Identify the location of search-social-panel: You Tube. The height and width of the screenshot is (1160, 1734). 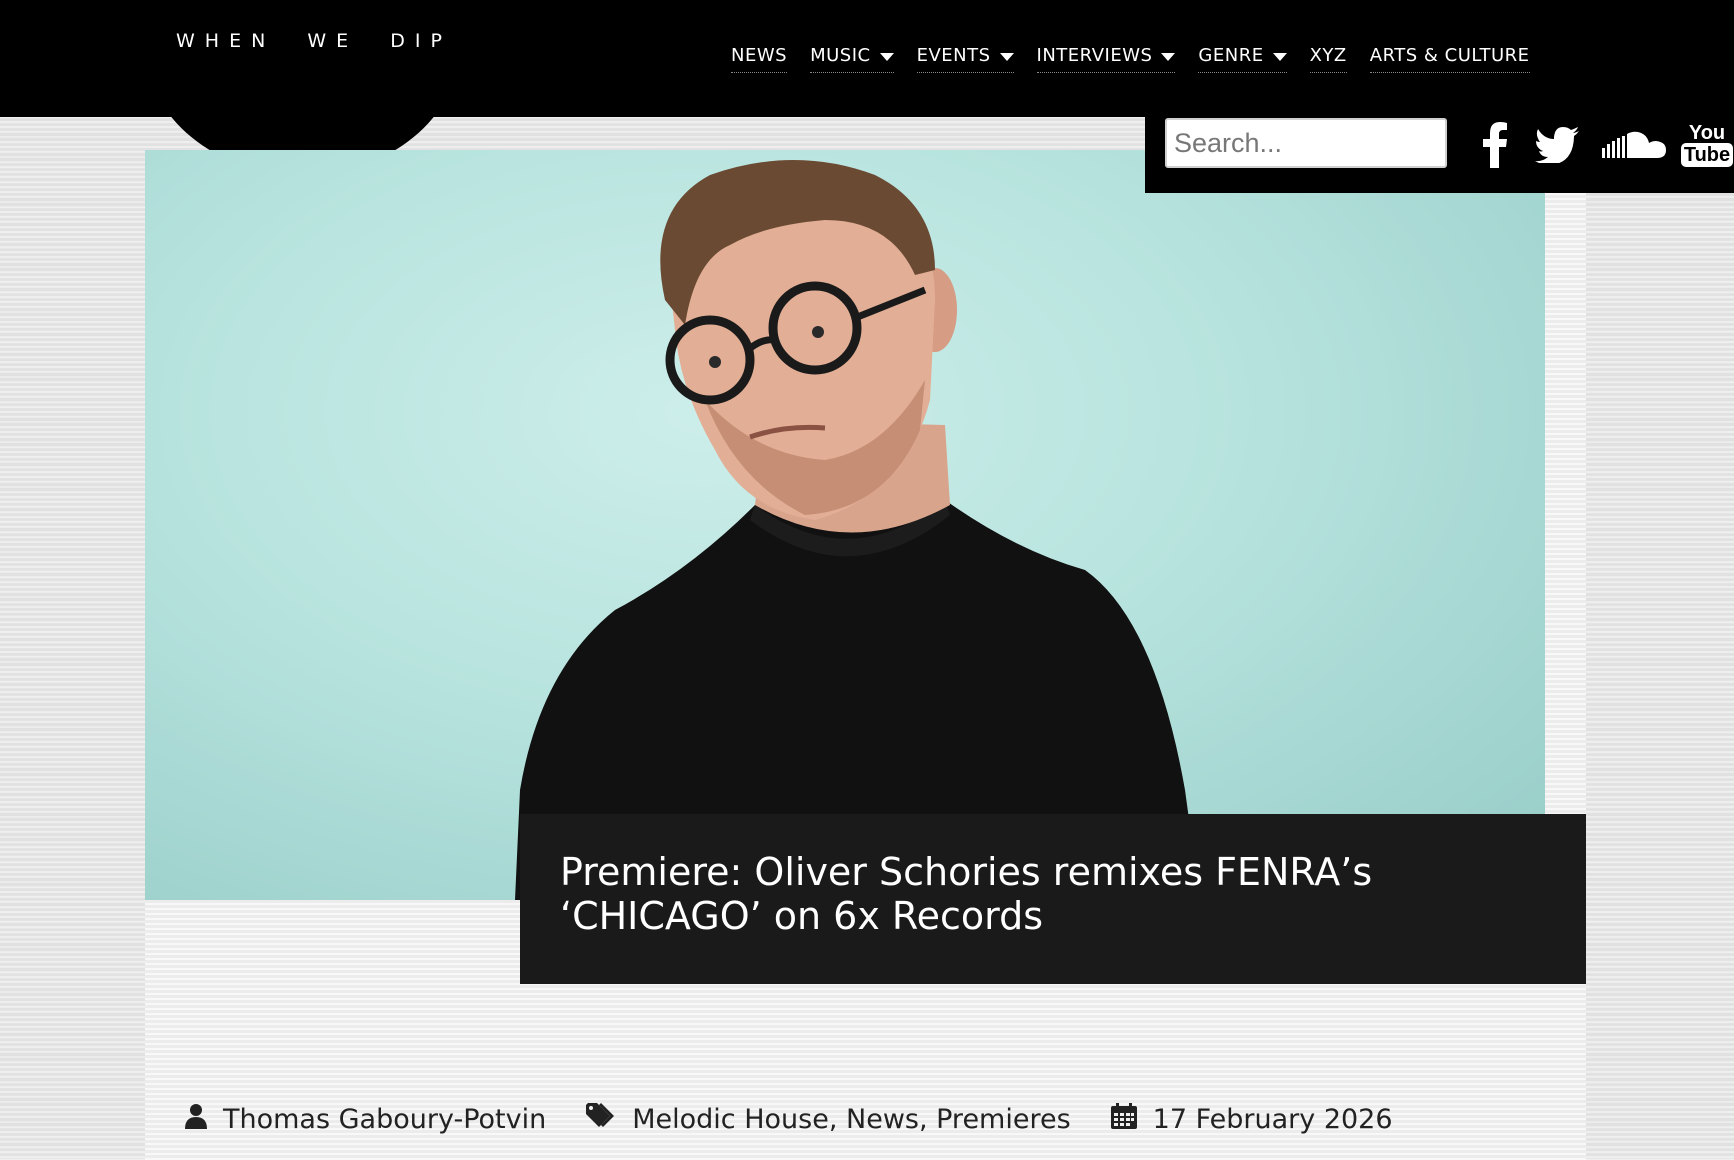
(1439, 148).